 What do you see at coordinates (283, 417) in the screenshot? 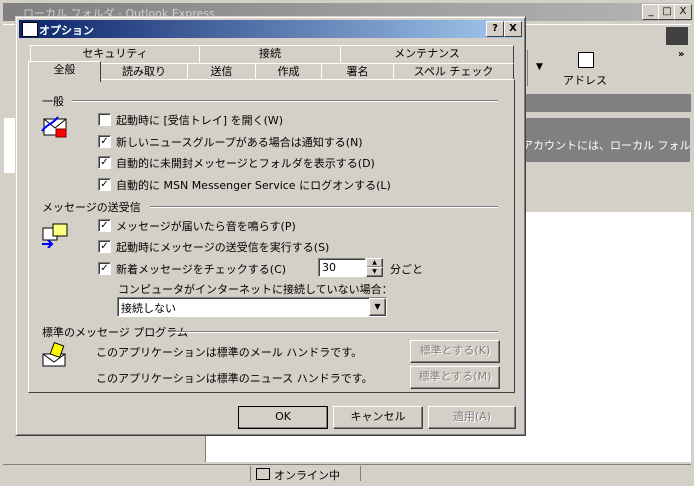
I see `ok-button: OK` at bounding box center [283, 417].